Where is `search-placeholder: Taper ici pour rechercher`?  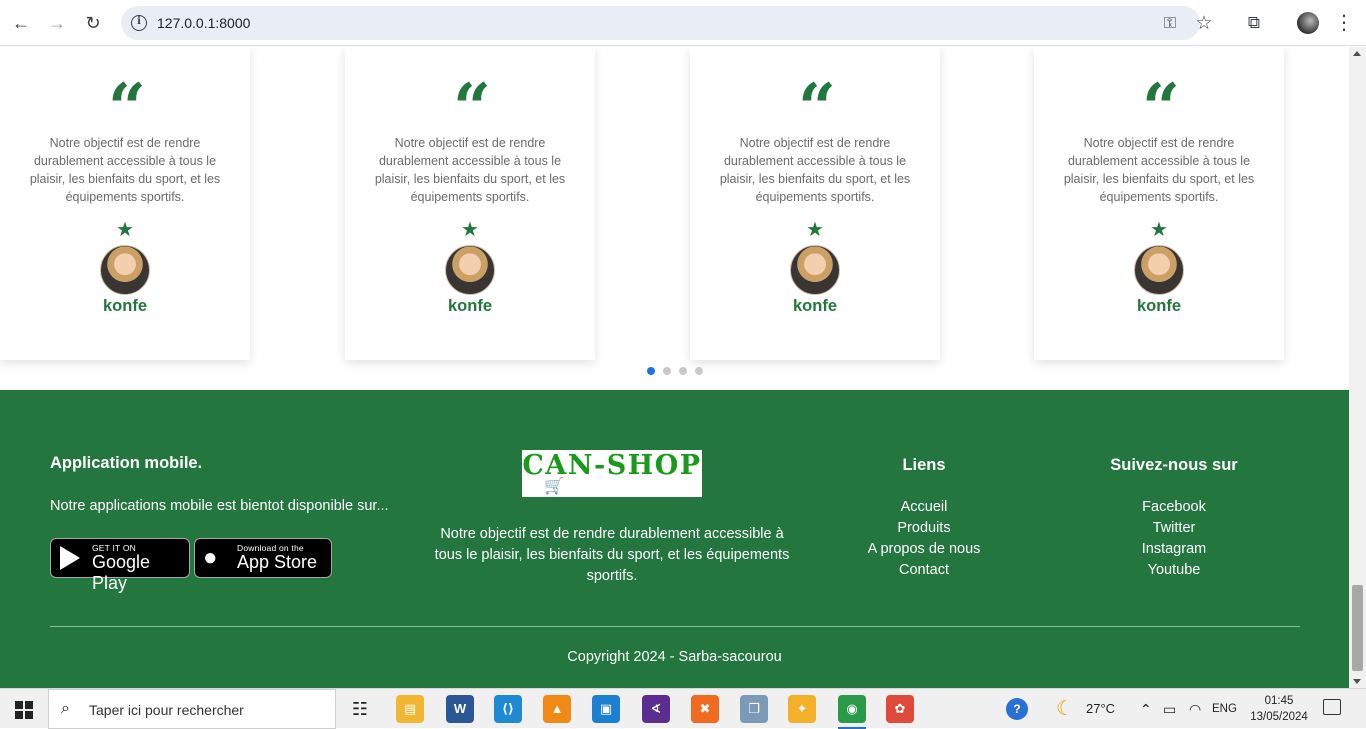
search-placeholder: Taper ici pour rechercher is located at coordinates (166, 710).